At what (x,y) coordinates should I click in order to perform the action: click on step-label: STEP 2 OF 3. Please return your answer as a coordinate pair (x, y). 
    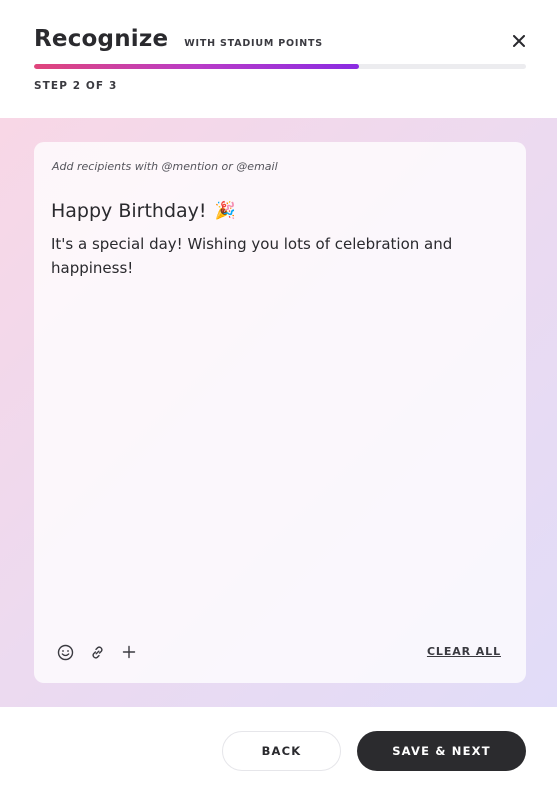
    Looking at the image, I should click on (76, 86).